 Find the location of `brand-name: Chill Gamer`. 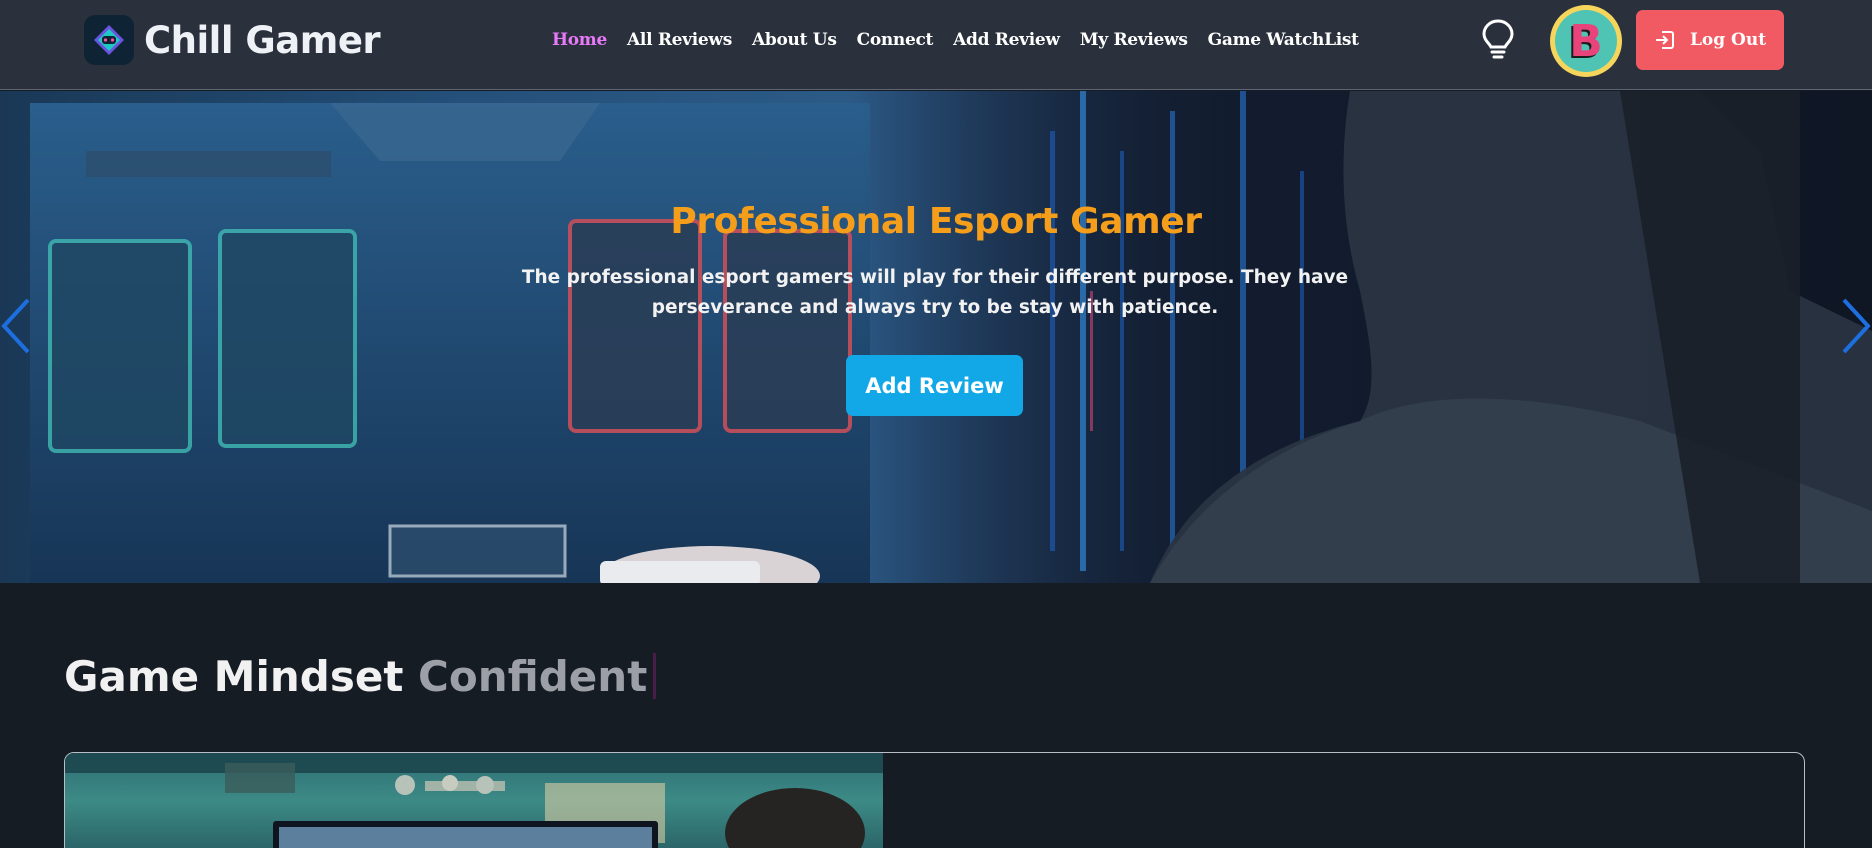

brand-name: Chill Gamer is located at coordinates (262, 40).